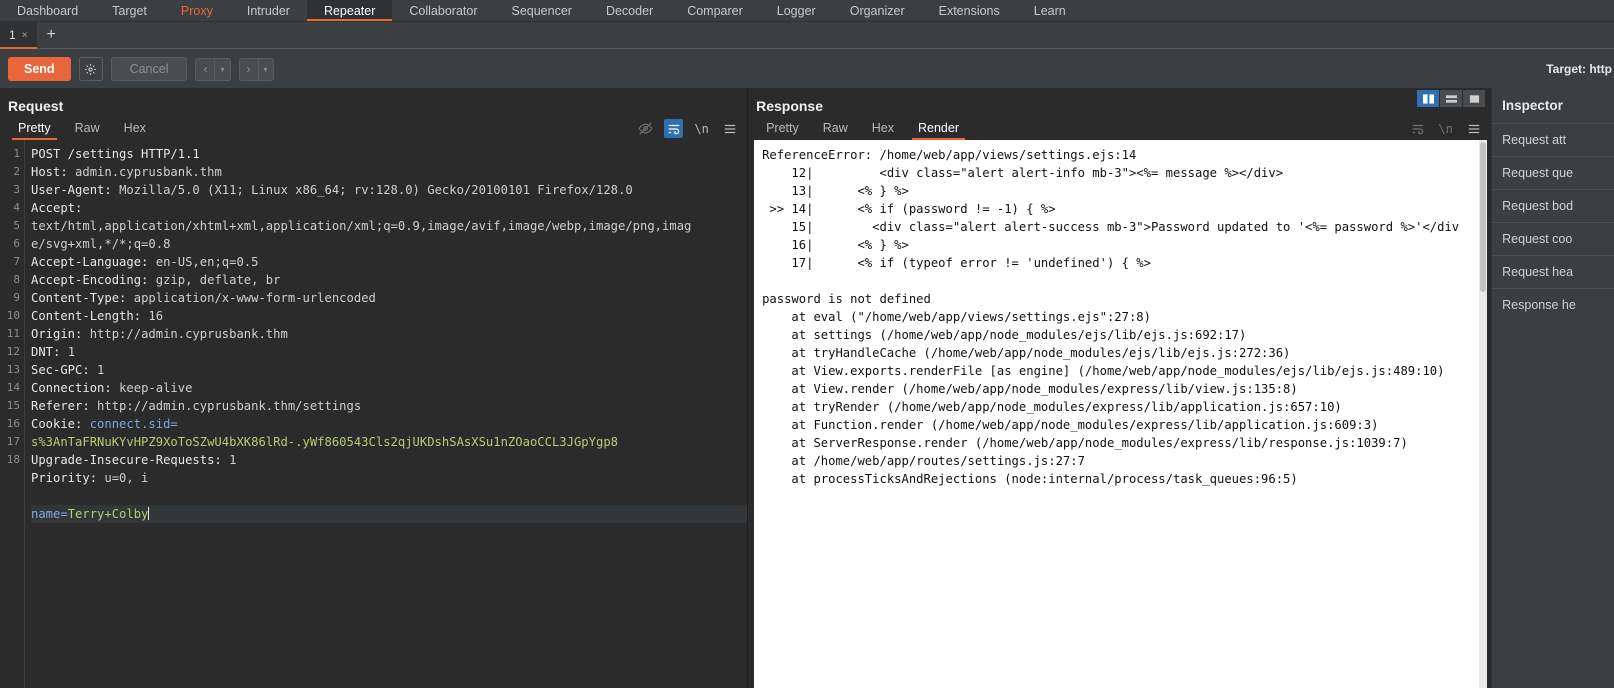 This screenshot has width=1614, height=688. What do you see at coordinates (1483, 217) in the screenshot?
I see `scrollbar-thumb` at bounding box center [1483, 217].